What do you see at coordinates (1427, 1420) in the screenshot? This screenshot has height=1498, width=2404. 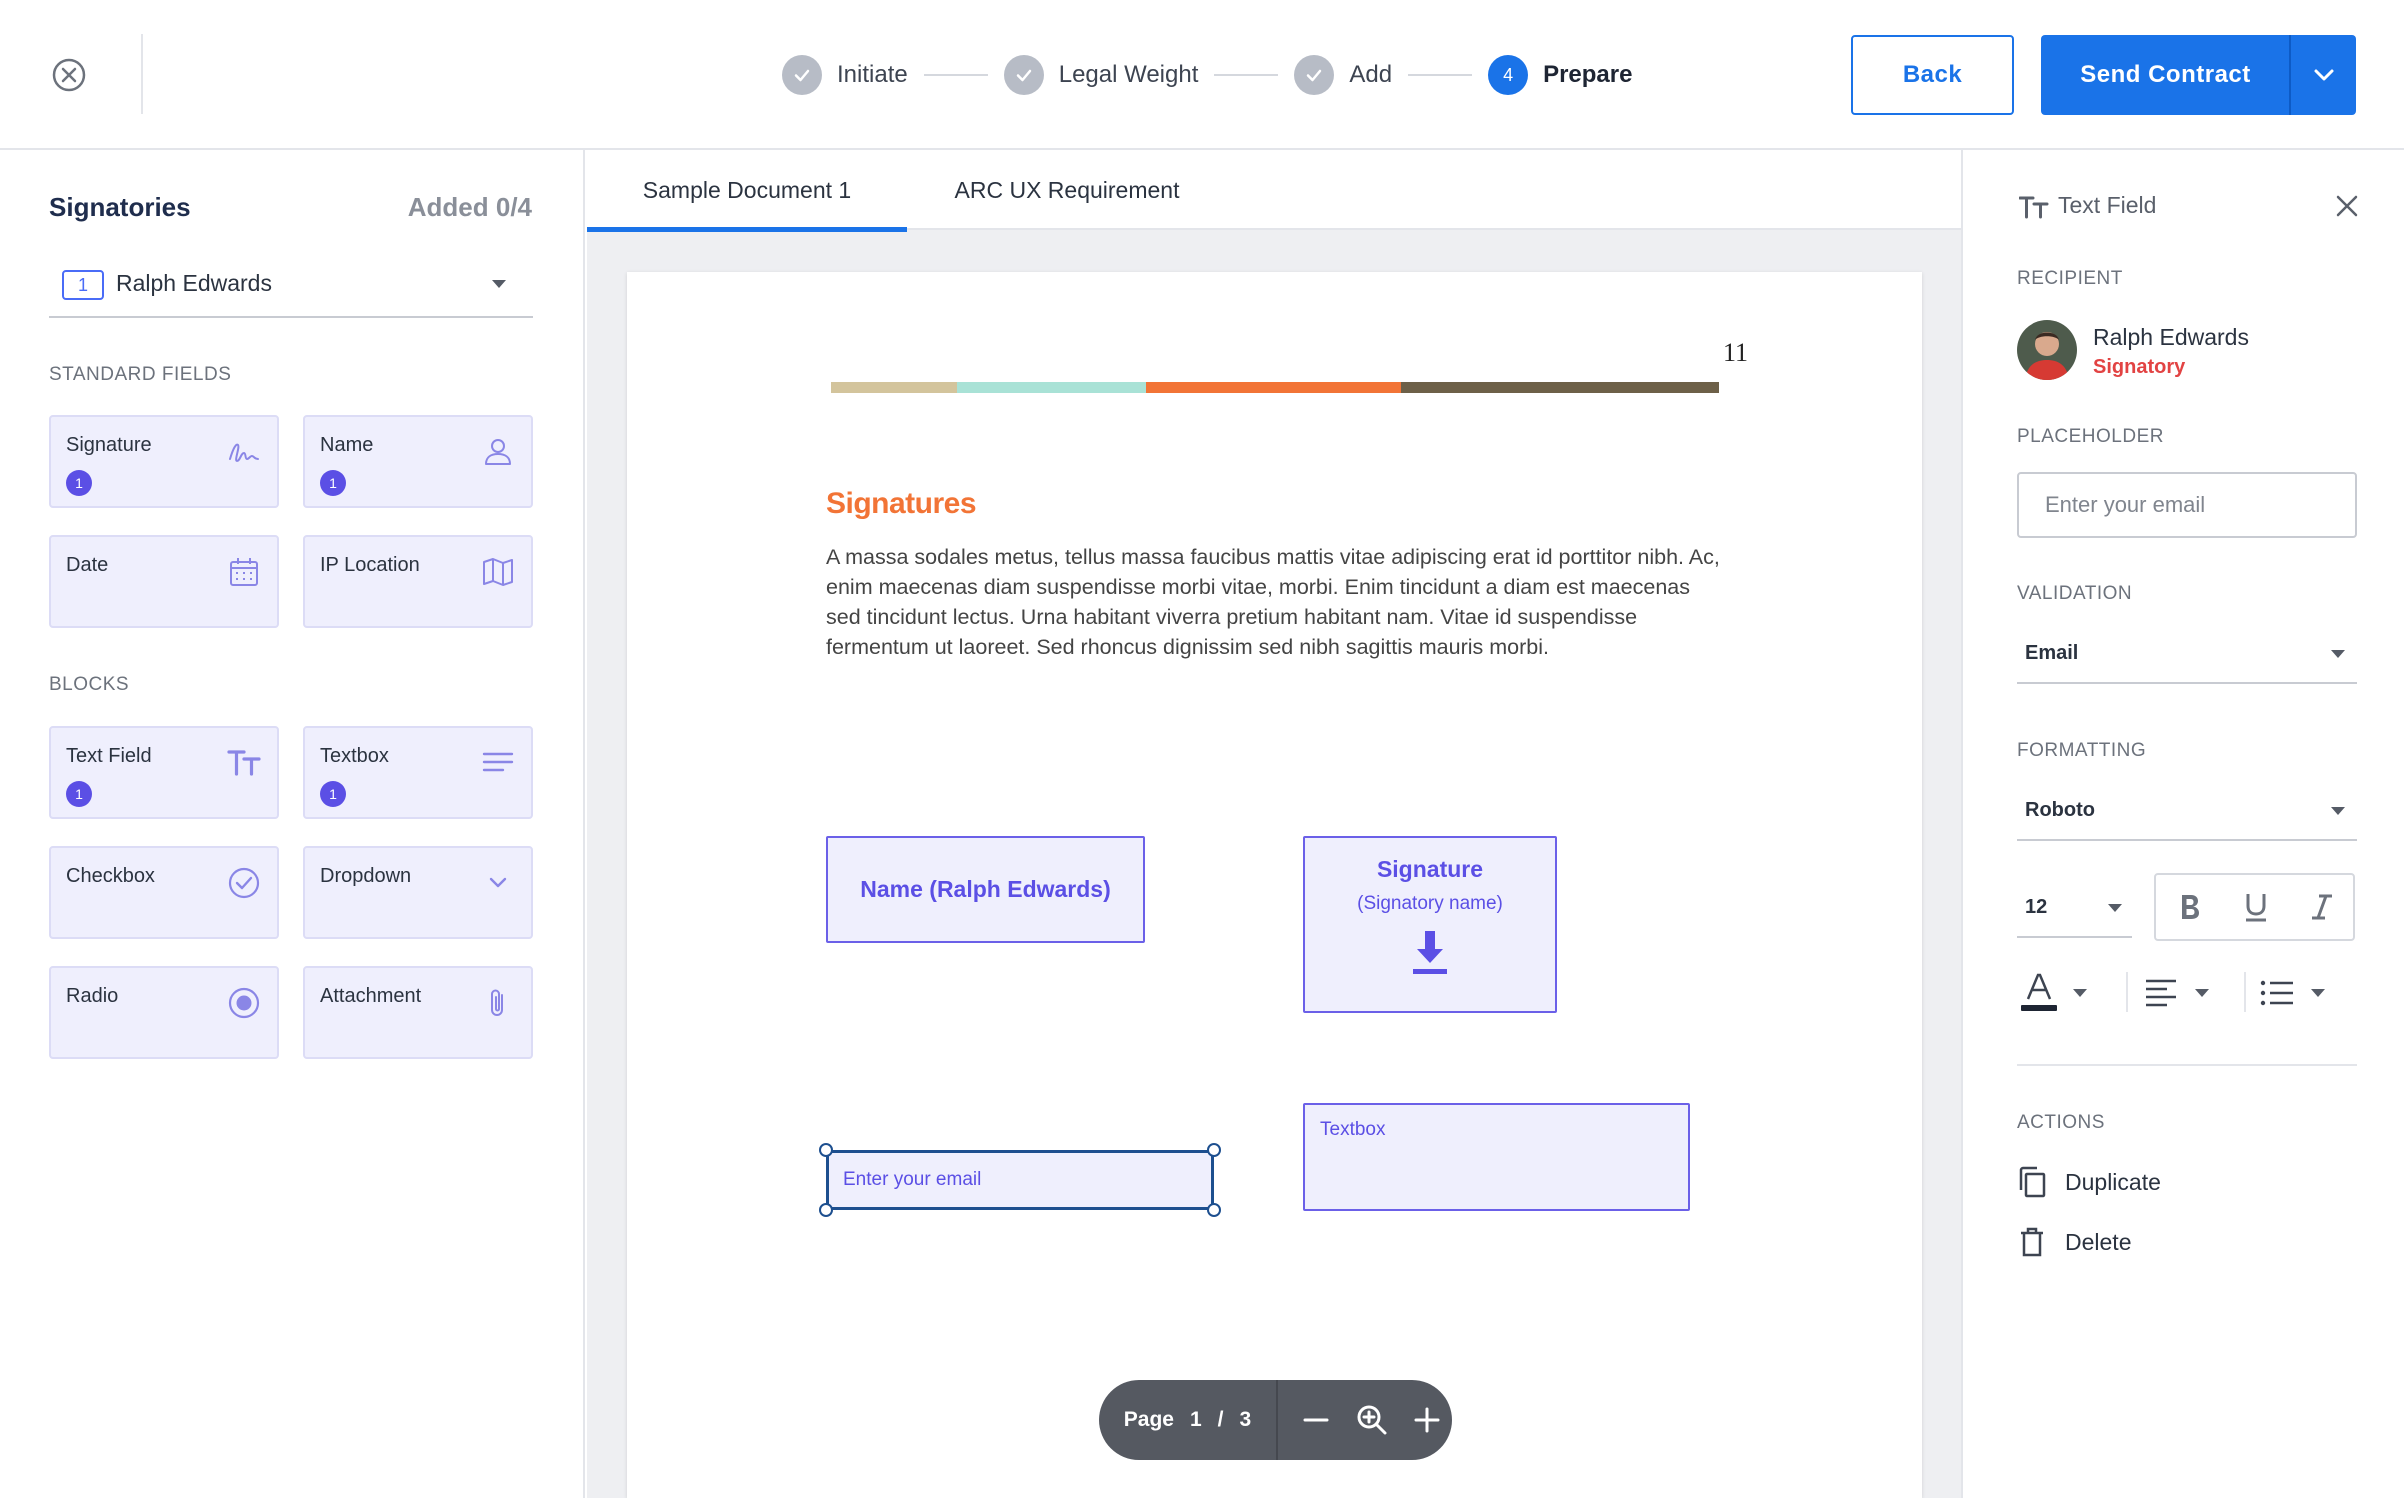 I see `zoom-in-icon` at bounding box center [1427, 1420].